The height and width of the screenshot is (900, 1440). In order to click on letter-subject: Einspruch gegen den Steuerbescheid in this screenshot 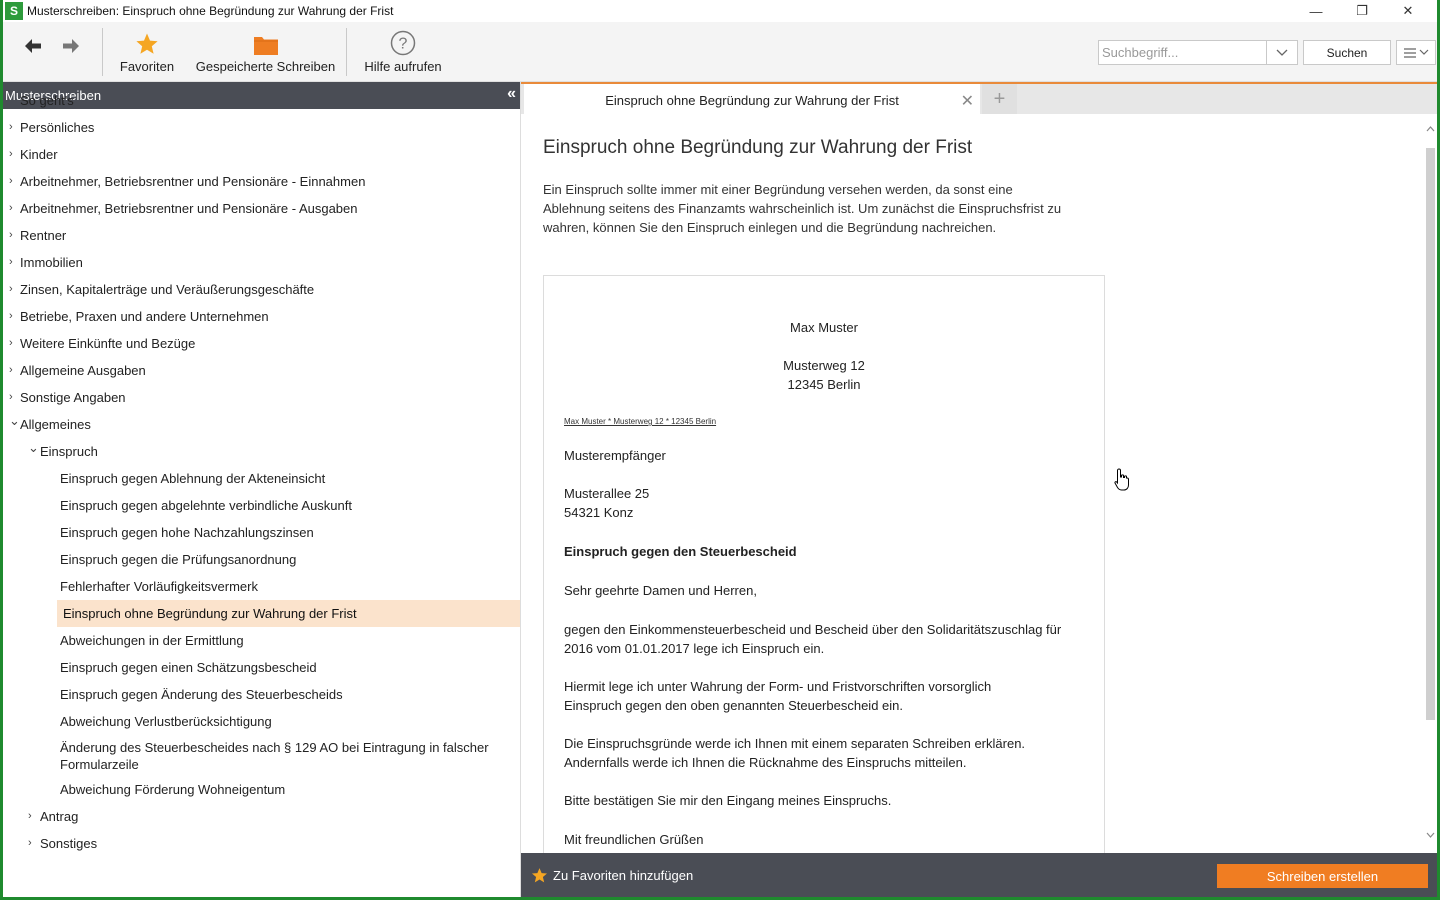, I will do `click(680, 551)`.